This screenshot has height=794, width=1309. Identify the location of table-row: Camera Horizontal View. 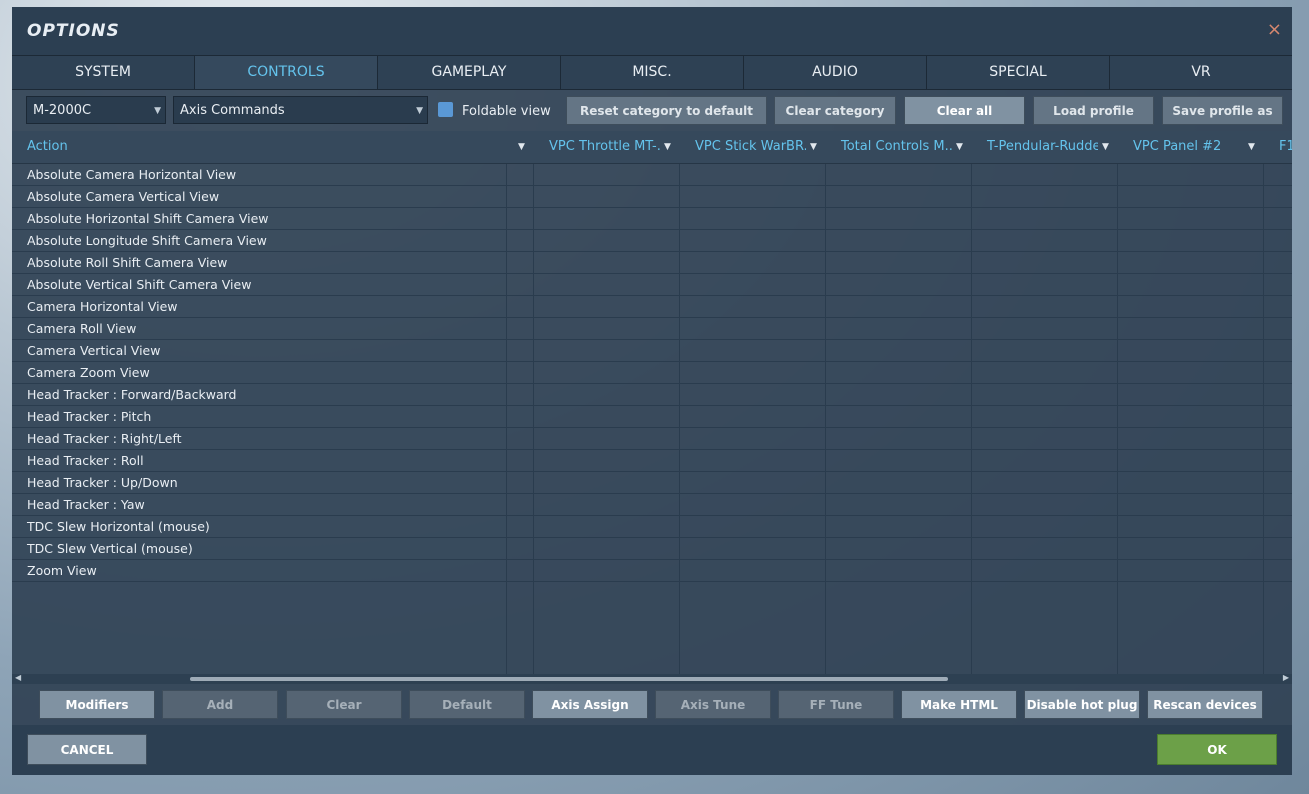
(652, 307).